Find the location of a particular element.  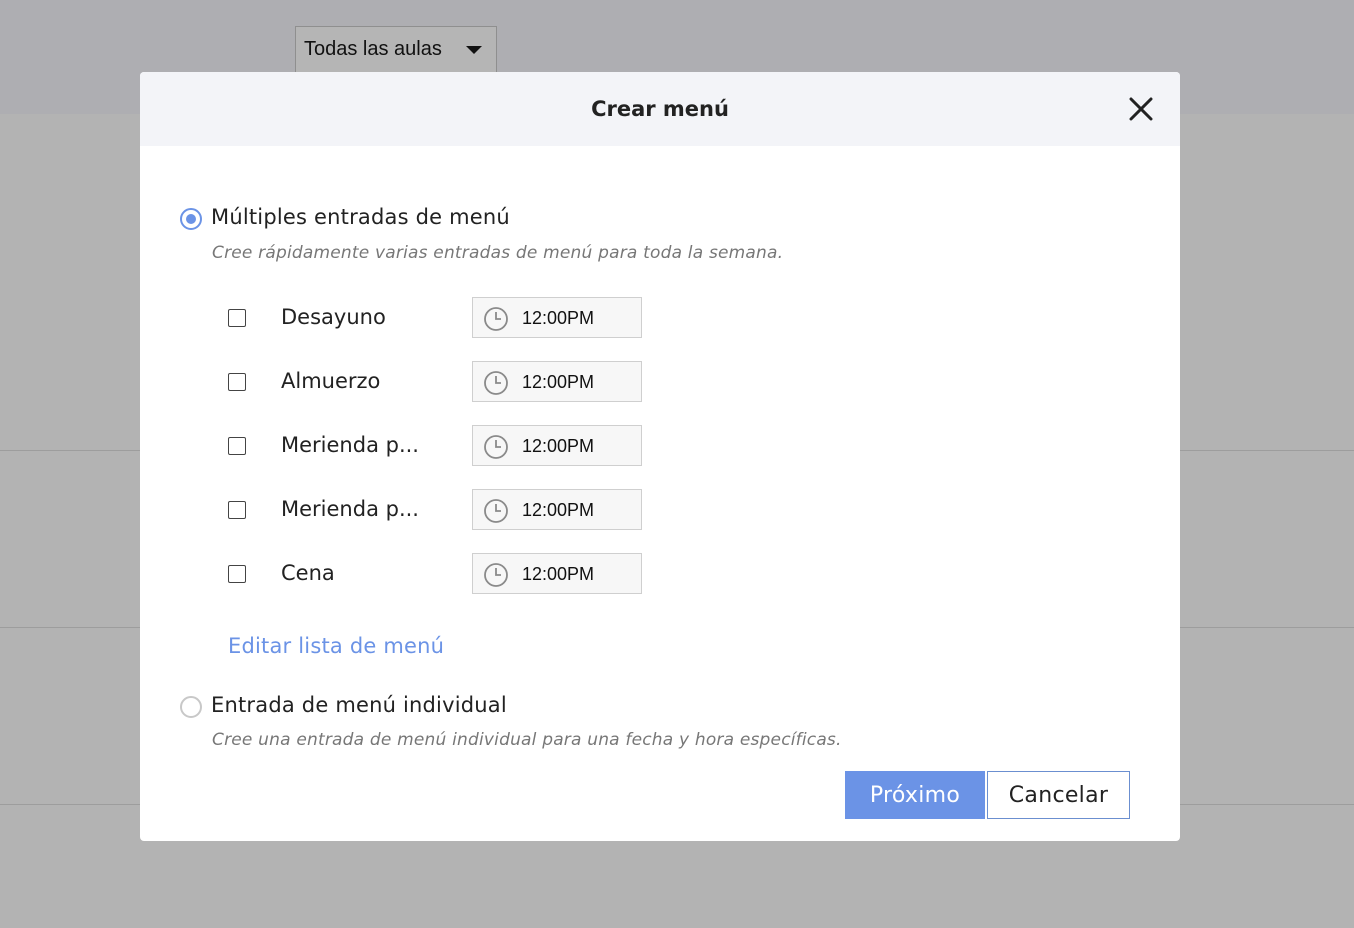

caret-down-icon is located at coordinates (474, 50).